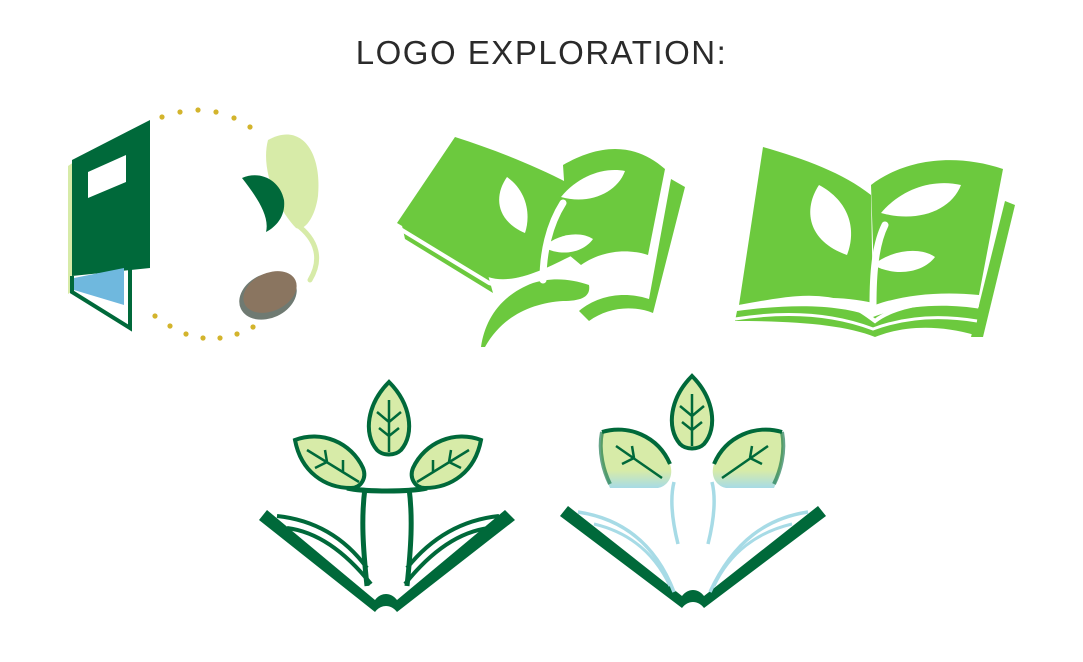 This screenshot has height=662, width=1083. I want to click on book-three-leaves-icon, so click(387, 495).